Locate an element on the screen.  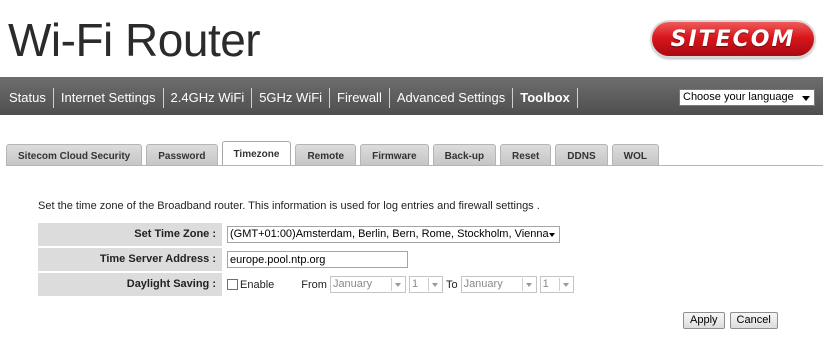
tab-firmware: Firmware is located at coordinates (394, 154).